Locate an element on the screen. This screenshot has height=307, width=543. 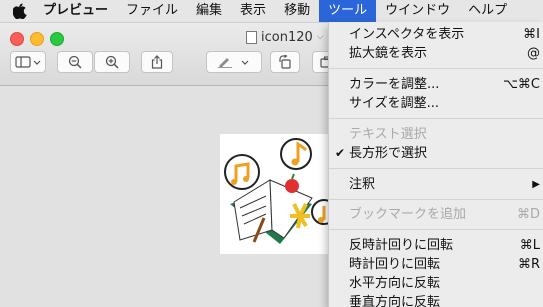
markup-toolbar-button is located at coordinates (234, 62).